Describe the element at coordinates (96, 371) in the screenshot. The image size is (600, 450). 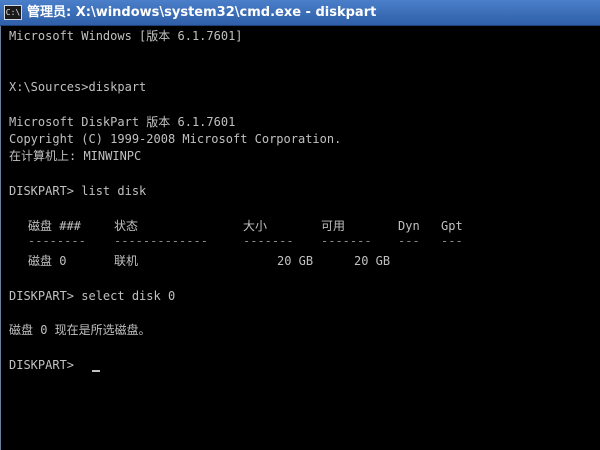
I see `text-cursor` at that location.